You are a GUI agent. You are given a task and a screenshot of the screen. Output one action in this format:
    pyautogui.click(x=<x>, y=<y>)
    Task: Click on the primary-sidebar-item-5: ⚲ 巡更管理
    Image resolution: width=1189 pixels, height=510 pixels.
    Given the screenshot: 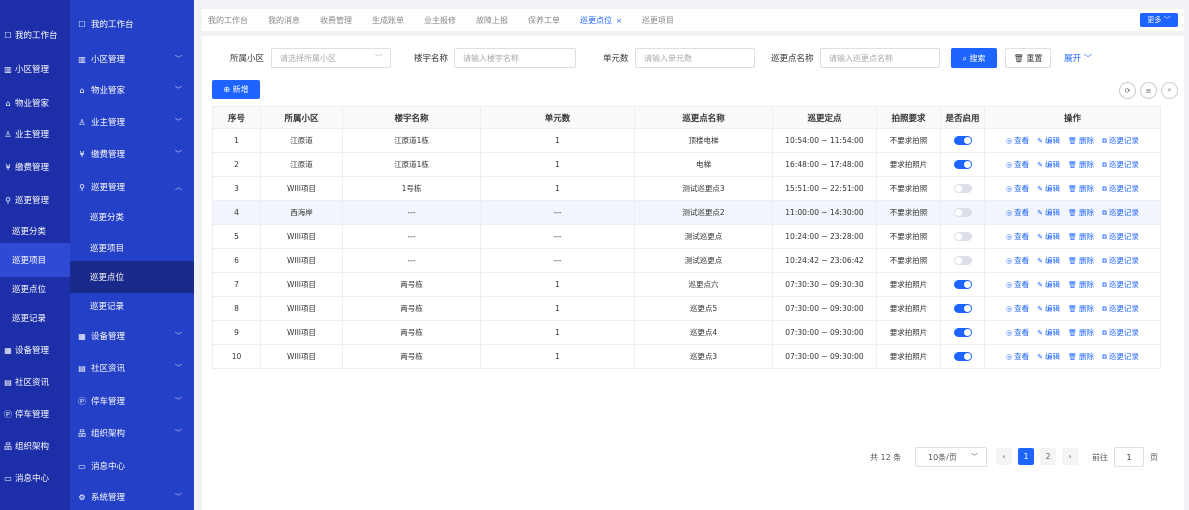 What is the action you would take?
    pyautogui.click(x=35, y=200)
    